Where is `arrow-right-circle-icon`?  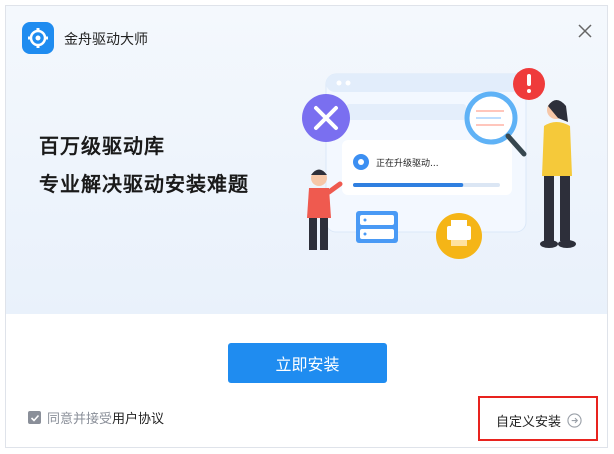
arrow-right-circle-icon is located at coordinates (574, 420).